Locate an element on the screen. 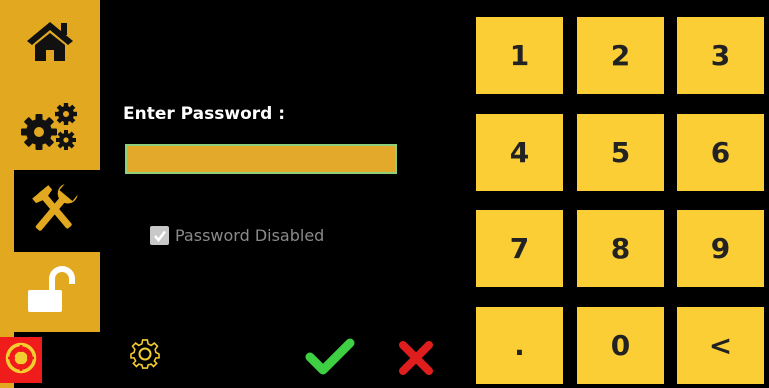 The width and height of the screenshot is (769, 388). key-9: 9 is located at coordinates (720, 248).